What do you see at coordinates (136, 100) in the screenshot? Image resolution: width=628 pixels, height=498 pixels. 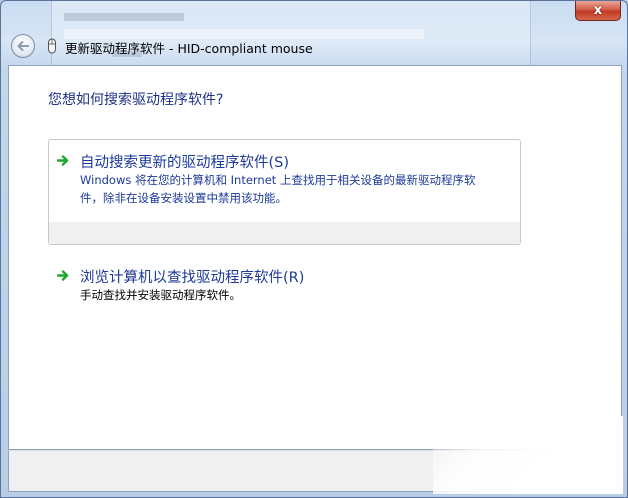 I see `page-question: 您想如何搜索驱动程序软件?` at bounding box center [136, 100].